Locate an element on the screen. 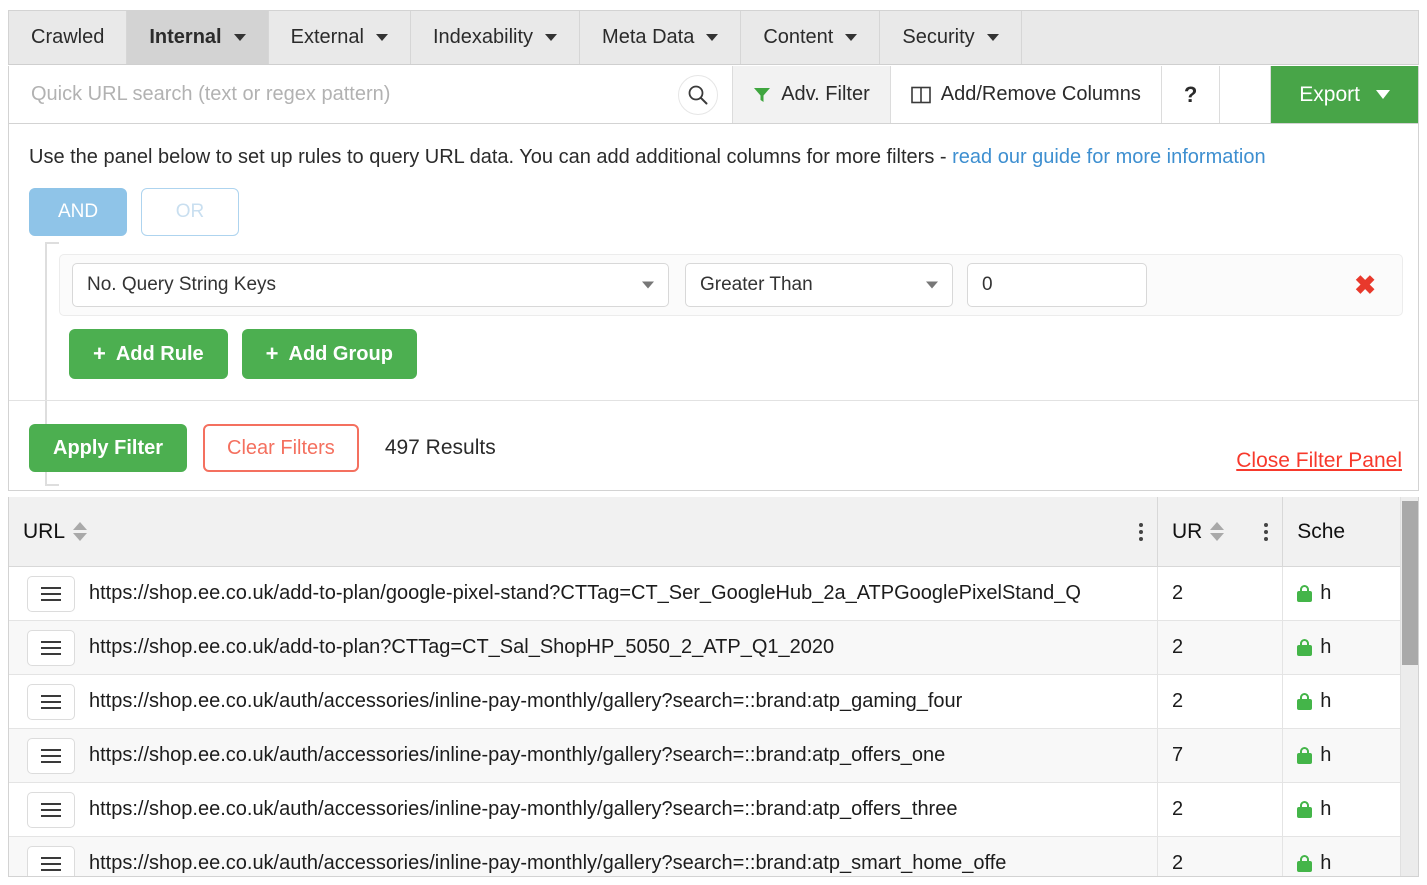 This screenshot has height=885, width=1427. tab-internal: Internal is located at coordinates (198, 37).